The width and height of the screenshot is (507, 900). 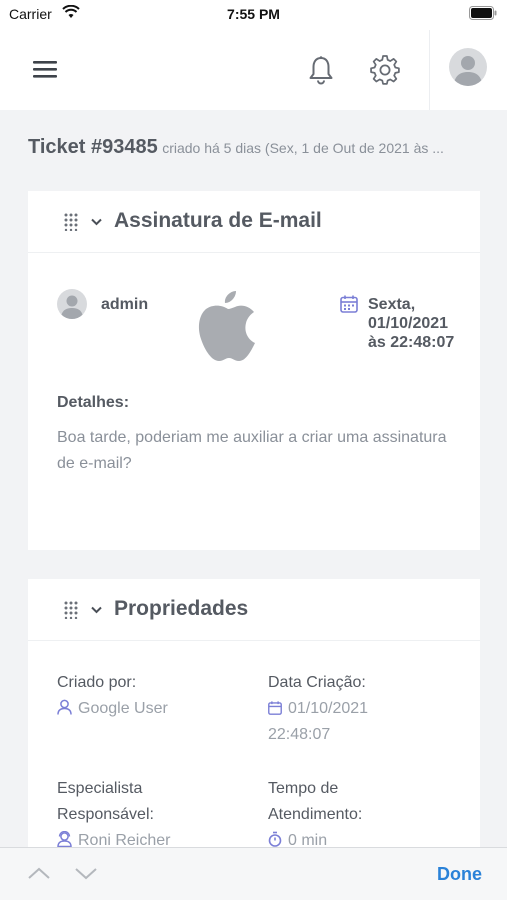 I want to click on message-date: Sexta, 01/10/2021 às 22:48:07, so click(x=423, y=323).